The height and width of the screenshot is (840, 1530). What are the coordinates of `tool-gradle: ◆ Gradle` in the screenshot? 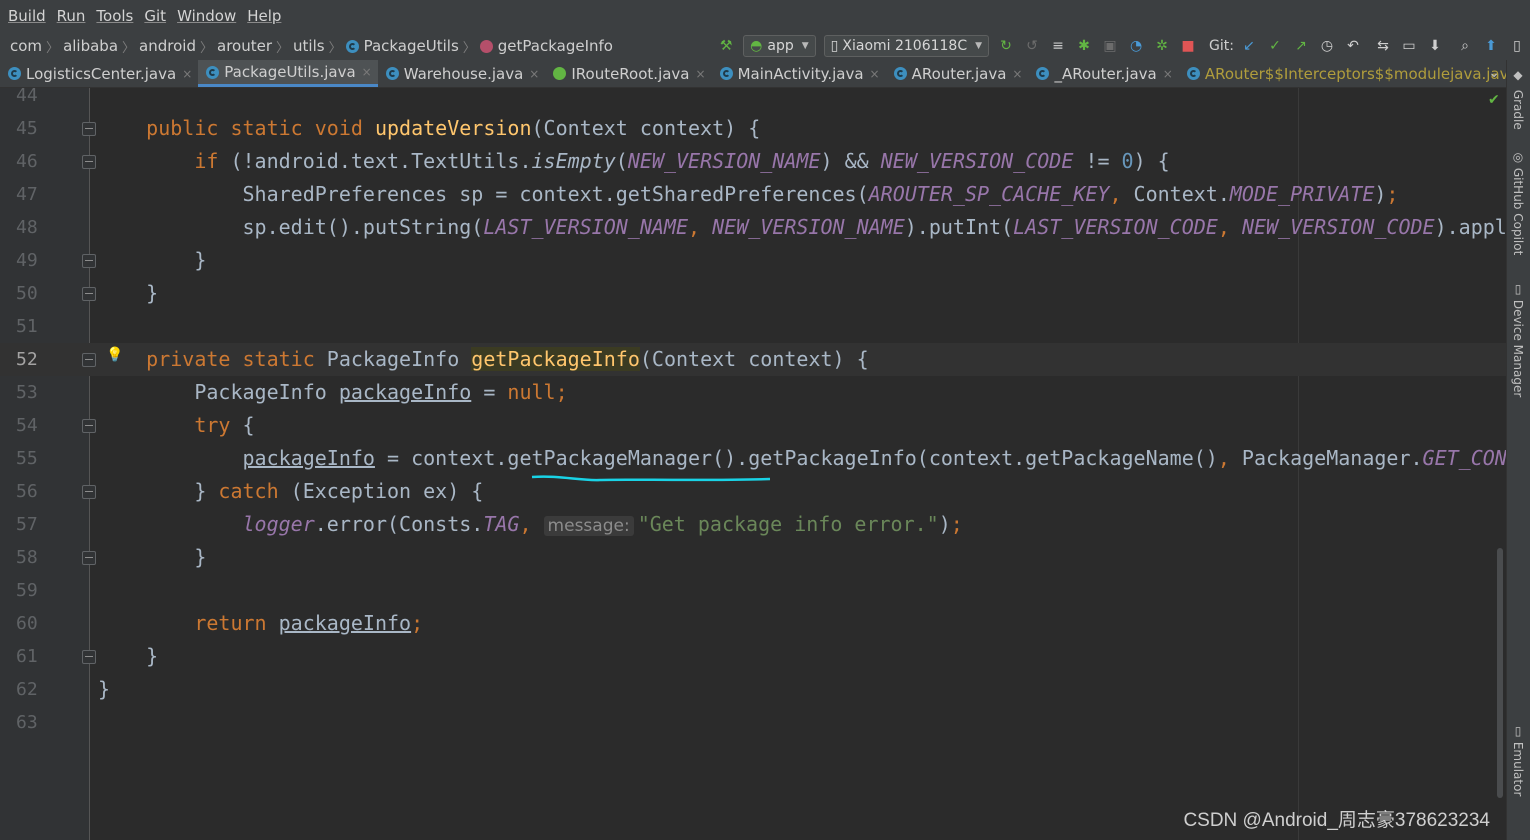 It's located at (1518, 99).